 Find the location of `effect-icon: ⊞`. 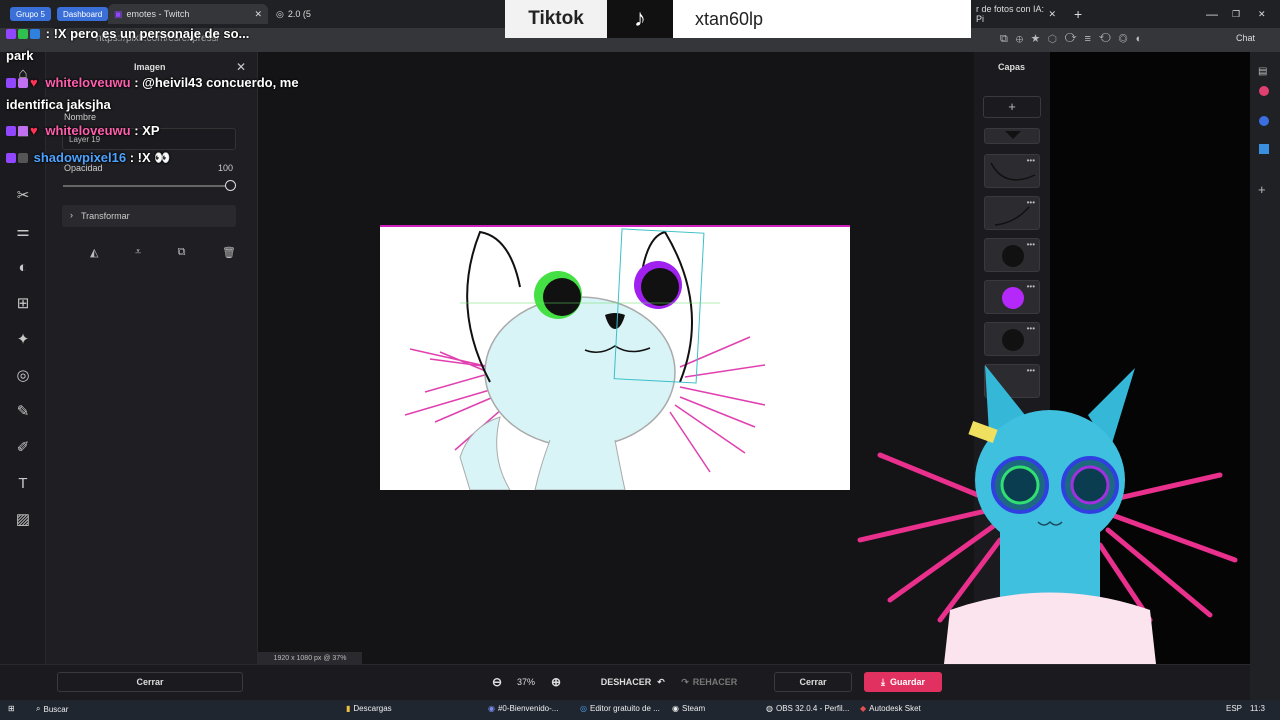

effect-icon: ⊞ is located at coordinates (23, 304).